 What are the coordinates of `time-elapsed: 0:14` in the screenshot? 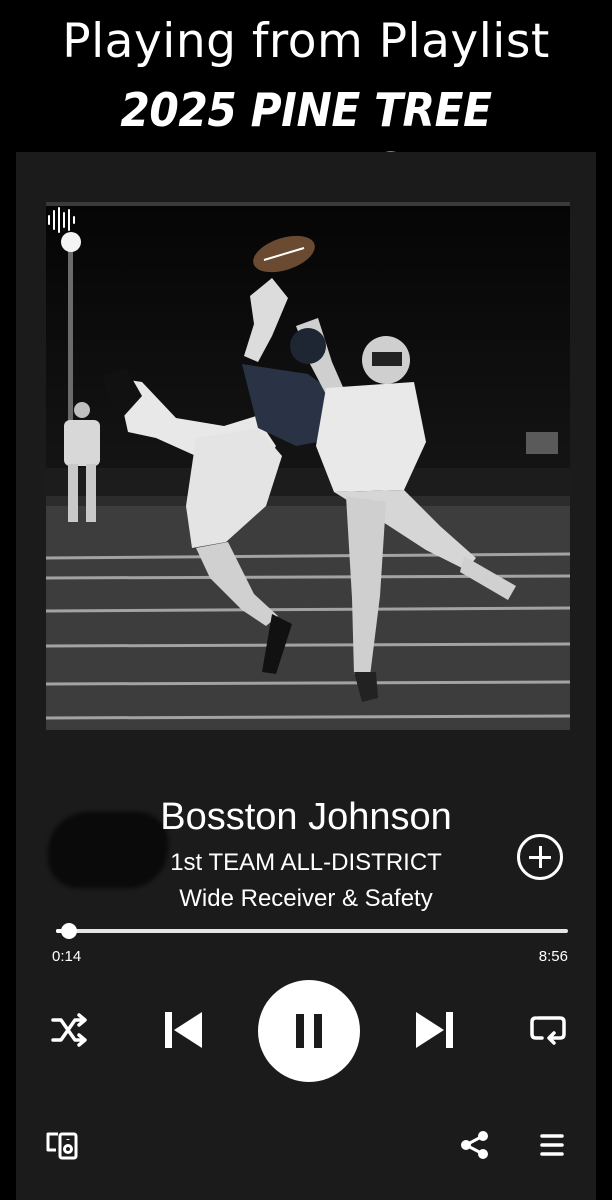 It's located at (67, 956).